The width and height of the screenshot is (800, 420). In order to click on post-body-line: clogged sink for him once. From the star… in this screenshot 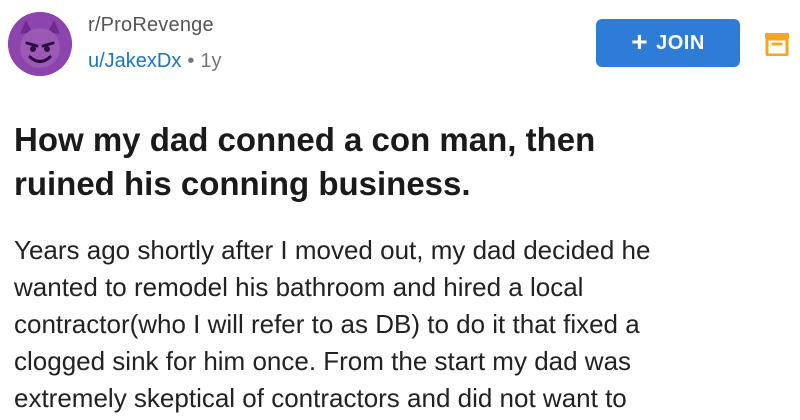, I will do `click(323, 361)`.